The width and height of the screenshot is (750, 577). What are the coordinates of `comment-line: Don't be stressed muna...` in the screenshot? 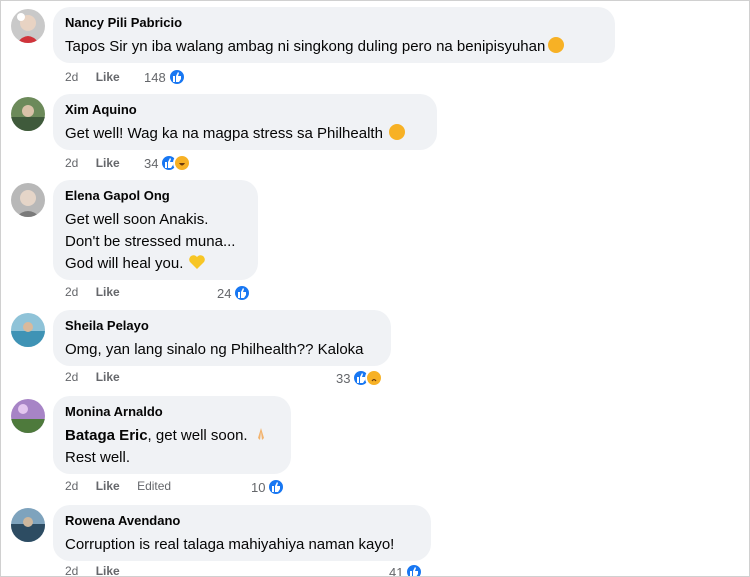 It's located at (150, 241).